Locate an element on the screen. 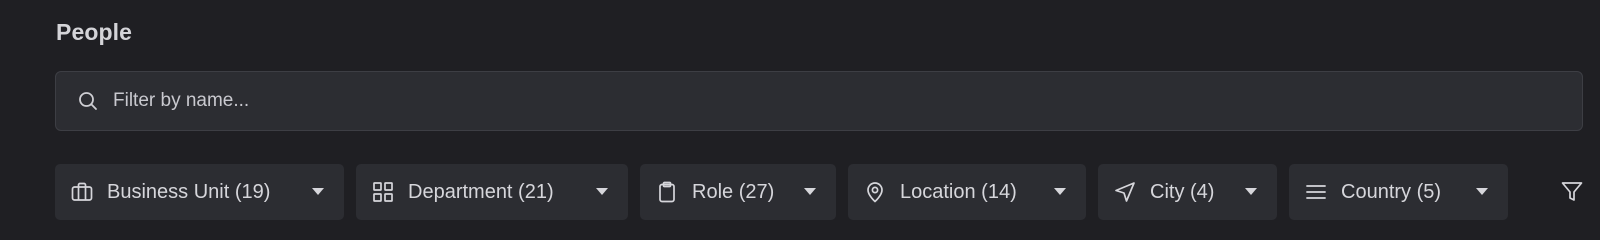  search-icon is located at coordinates (88, 101).